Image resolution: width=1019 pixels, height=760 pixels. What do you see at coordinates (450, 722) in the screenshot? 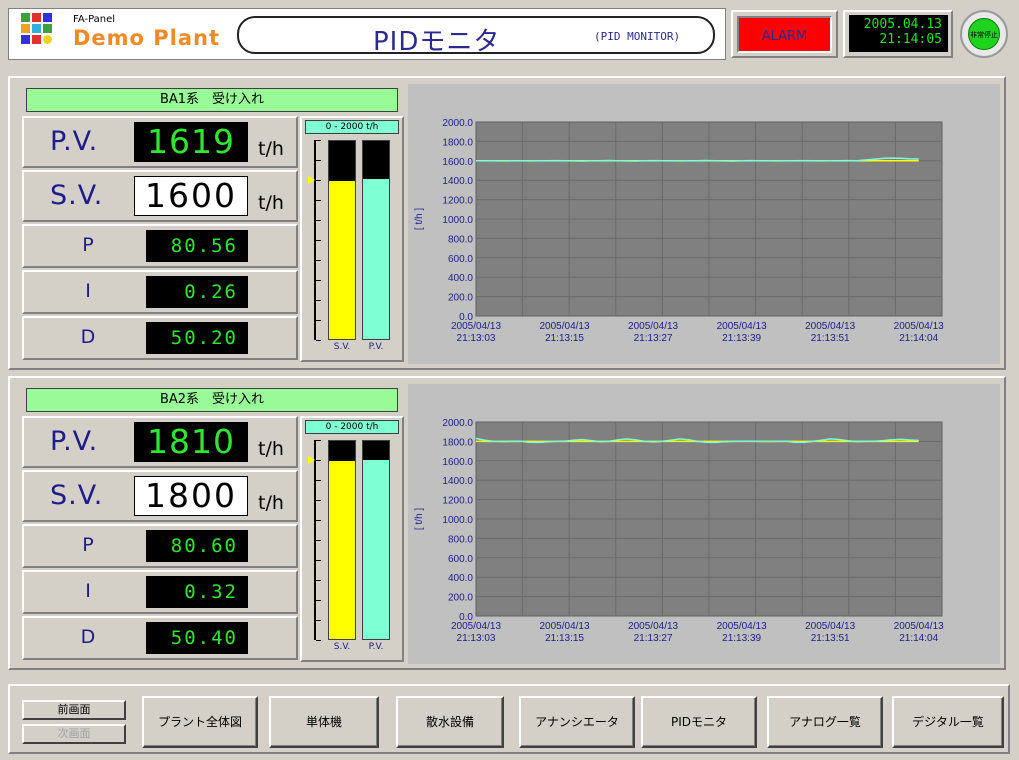
I see `nav-sprinkler-button: 散水設備` at bounding box center [450, 722].